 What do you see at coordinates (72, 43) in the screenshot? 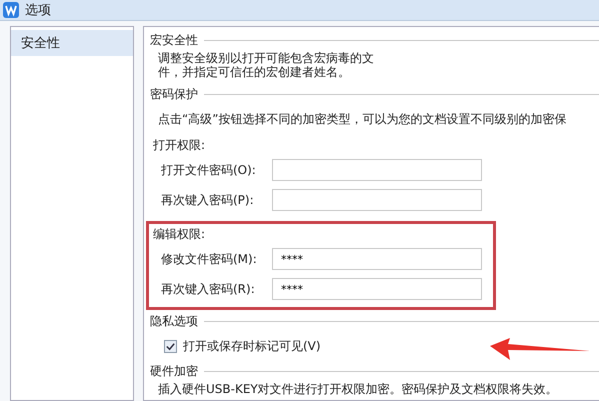
I see `sidebar-item: 安全性` at bounding box center [72, 43].